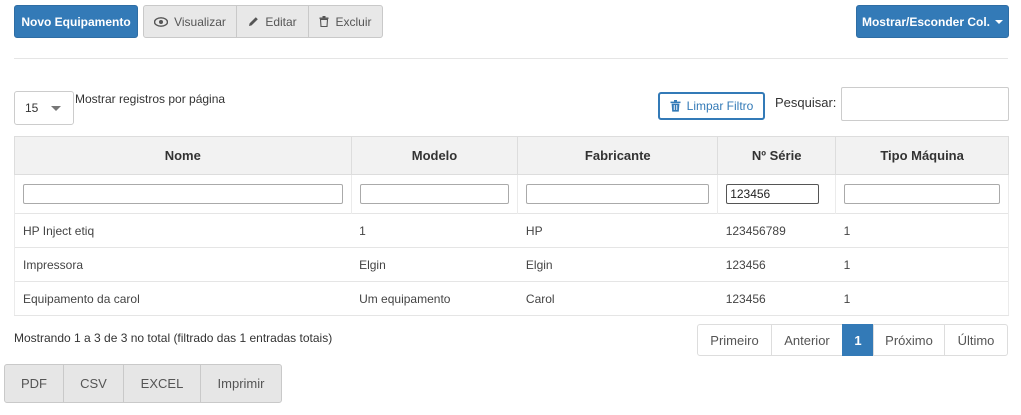  I want to click on export-buttons: PDF CSV EXCEL Imprimir, so click(143, 383).